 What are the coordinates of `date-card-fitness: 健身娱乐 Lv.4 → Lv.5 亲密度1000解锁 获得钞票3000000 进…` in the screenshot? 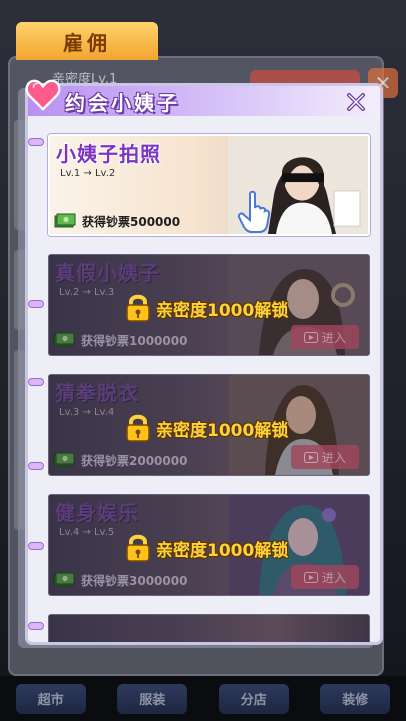 It's located at (209, 545).